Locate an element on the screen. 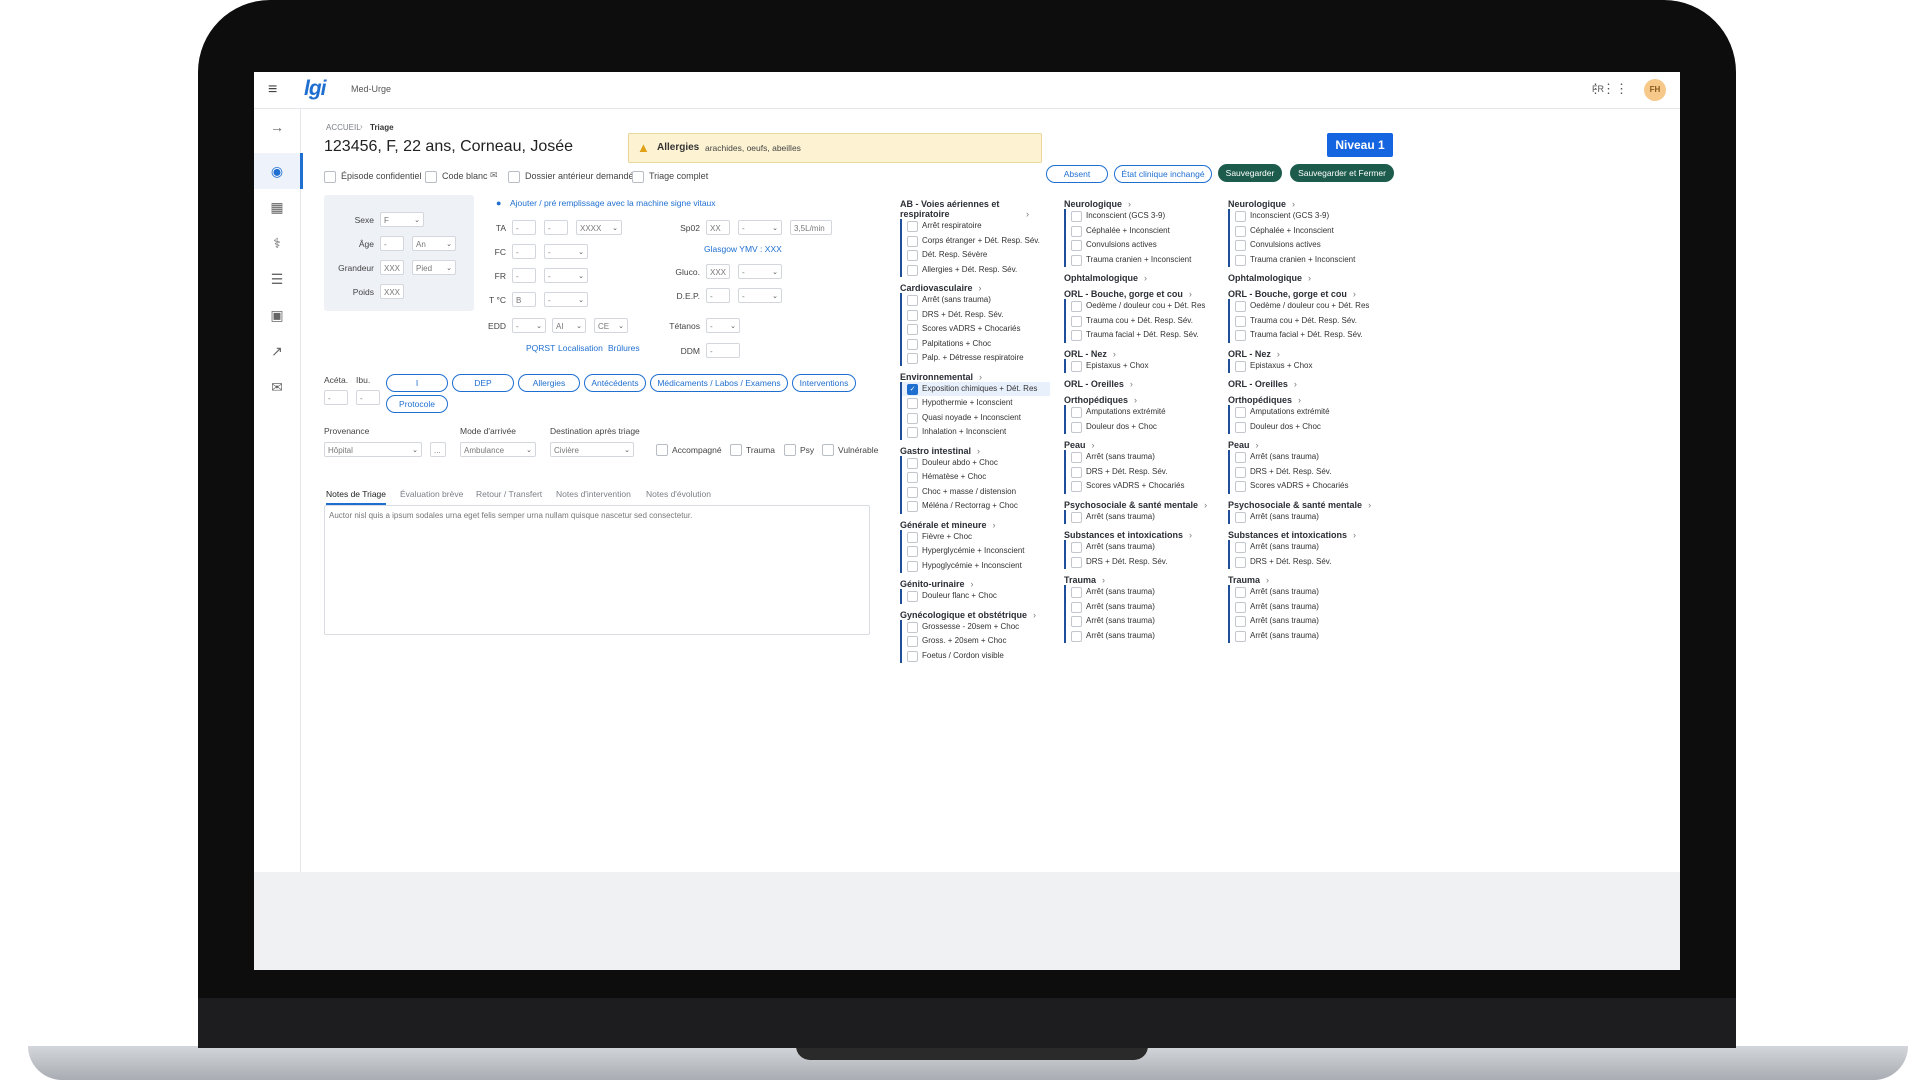 The width and height of the screenshot is (1920, 1080). fc-select: - ⌄ is located at coordinates (566, 251).